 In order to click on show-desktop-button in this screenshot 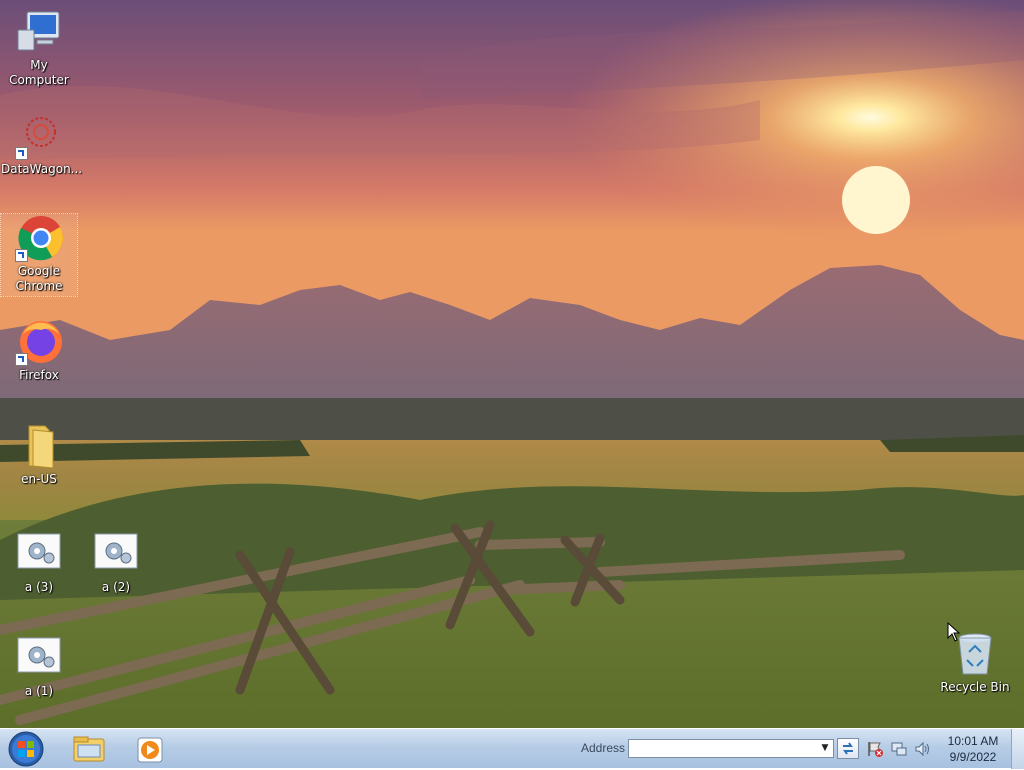, I will do `click(1017, 749)`.